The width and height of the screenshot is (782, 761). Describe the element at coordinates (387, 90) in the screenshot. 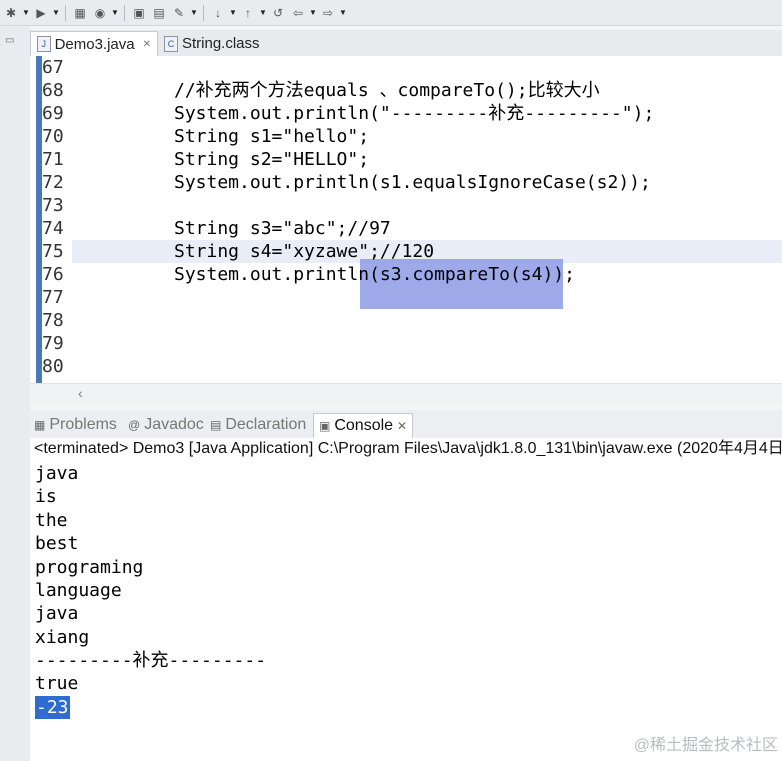

I see `code-comment: //补充两个方法equals 、compareTo();比较大小` at that location.